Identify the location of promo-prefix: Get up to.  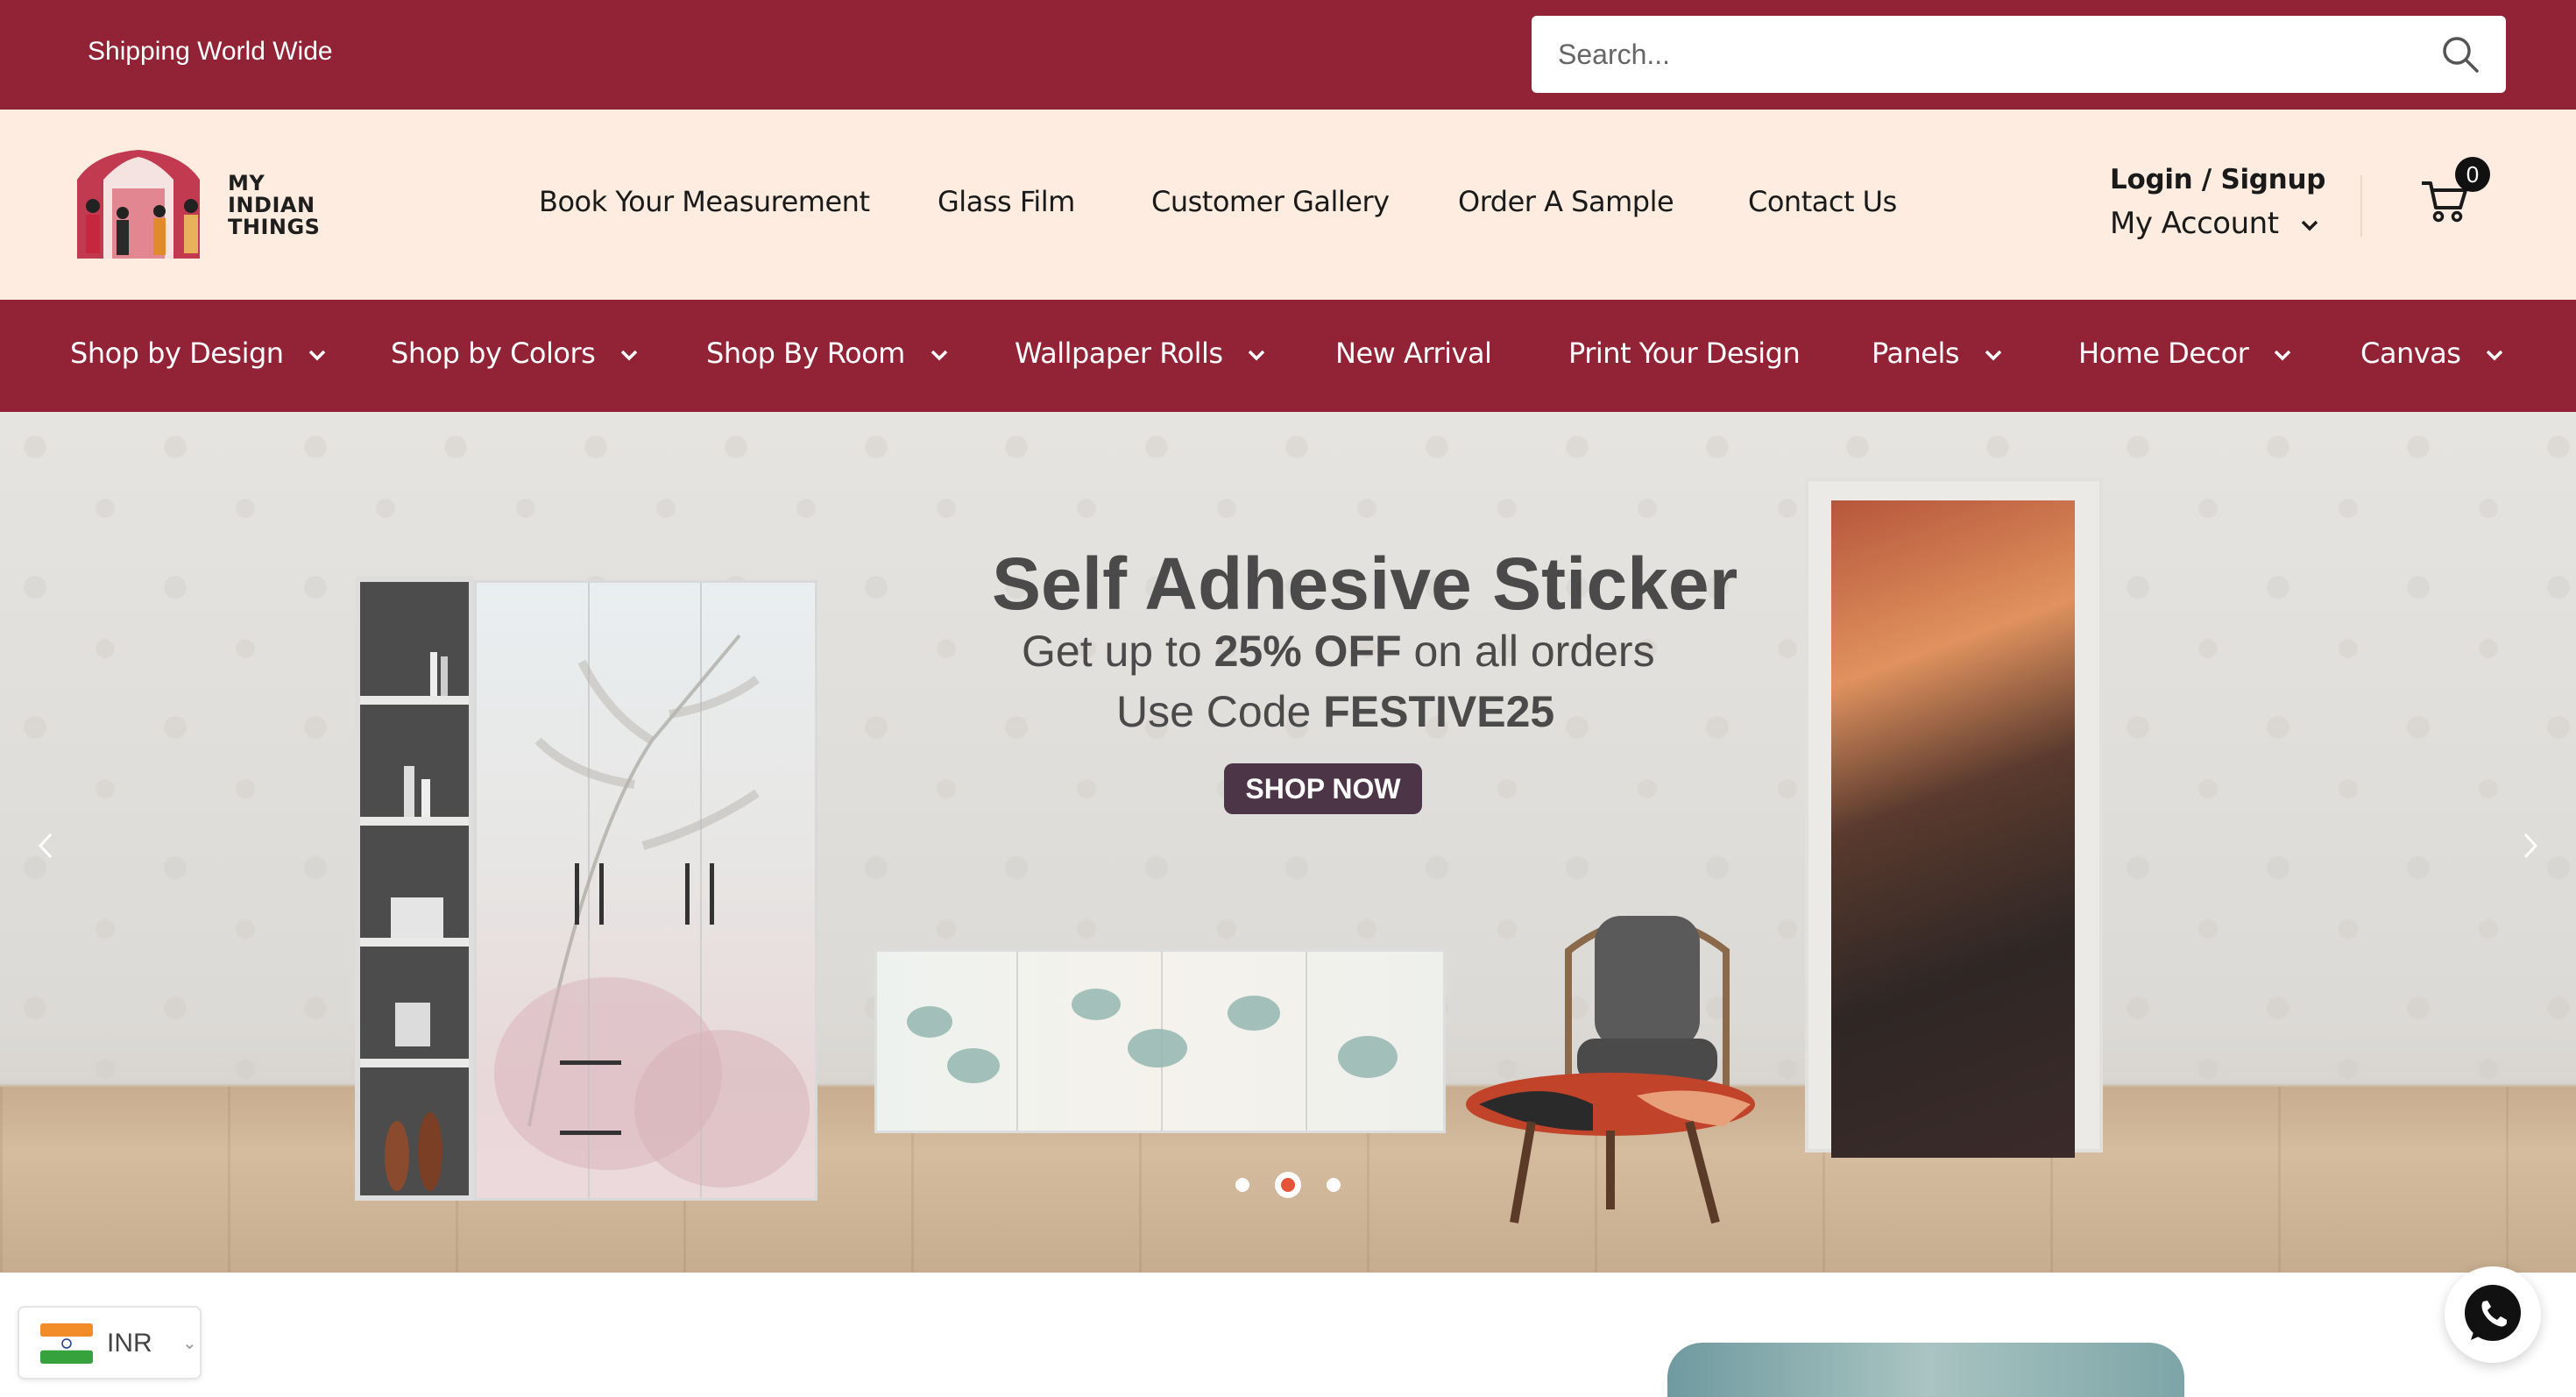
(1118, 651).